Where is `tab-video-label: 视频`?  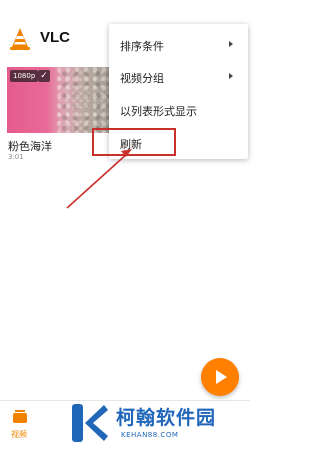
tab-video-label: 视频 is located at coordinates (19, 434).